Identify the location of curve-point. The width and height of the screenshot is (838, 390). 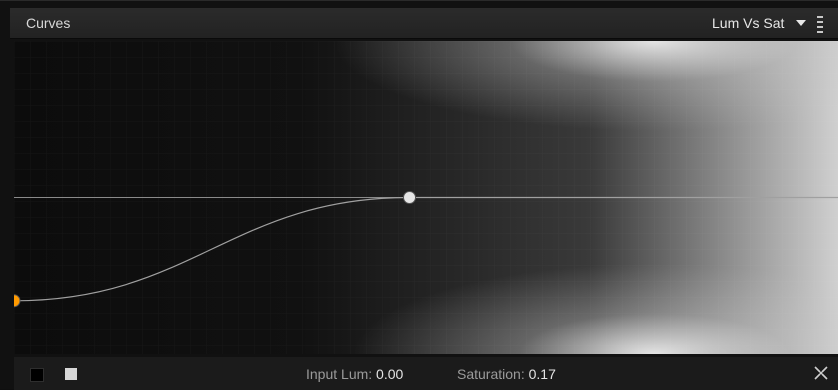
(410, 197).